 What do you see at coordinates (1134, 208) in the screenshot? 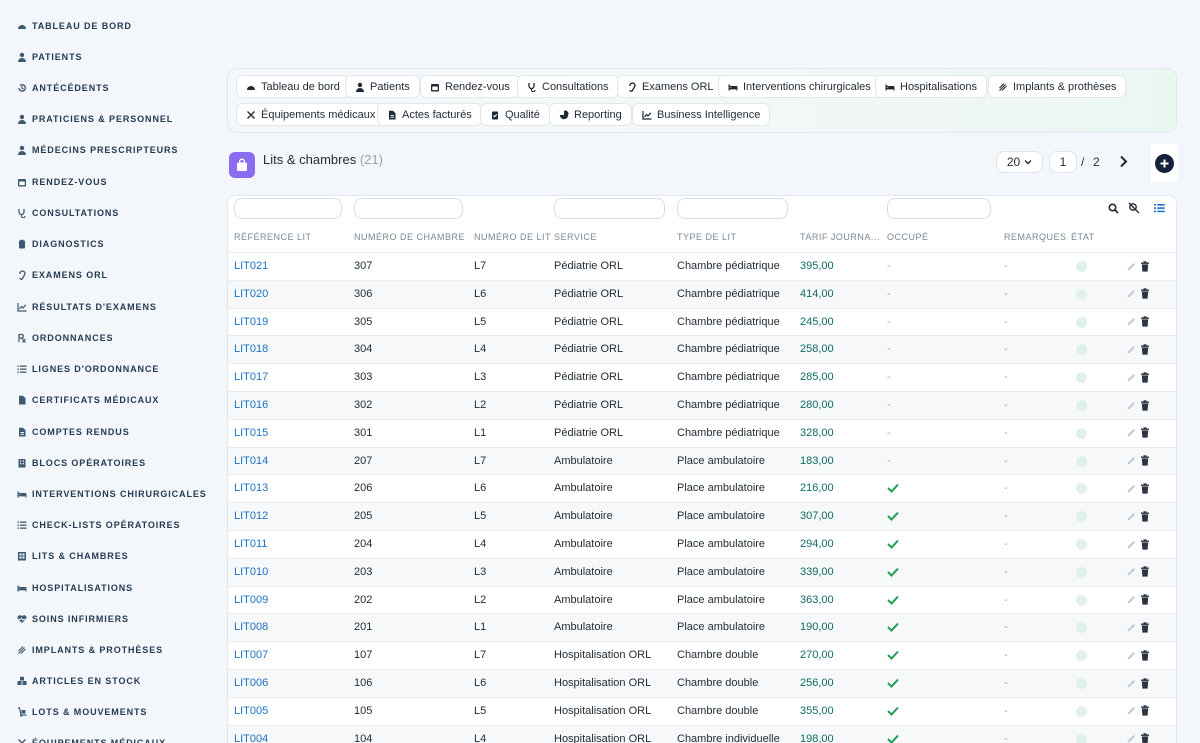
I see `clear-filter-icon` at bounding box center [1134, 208].